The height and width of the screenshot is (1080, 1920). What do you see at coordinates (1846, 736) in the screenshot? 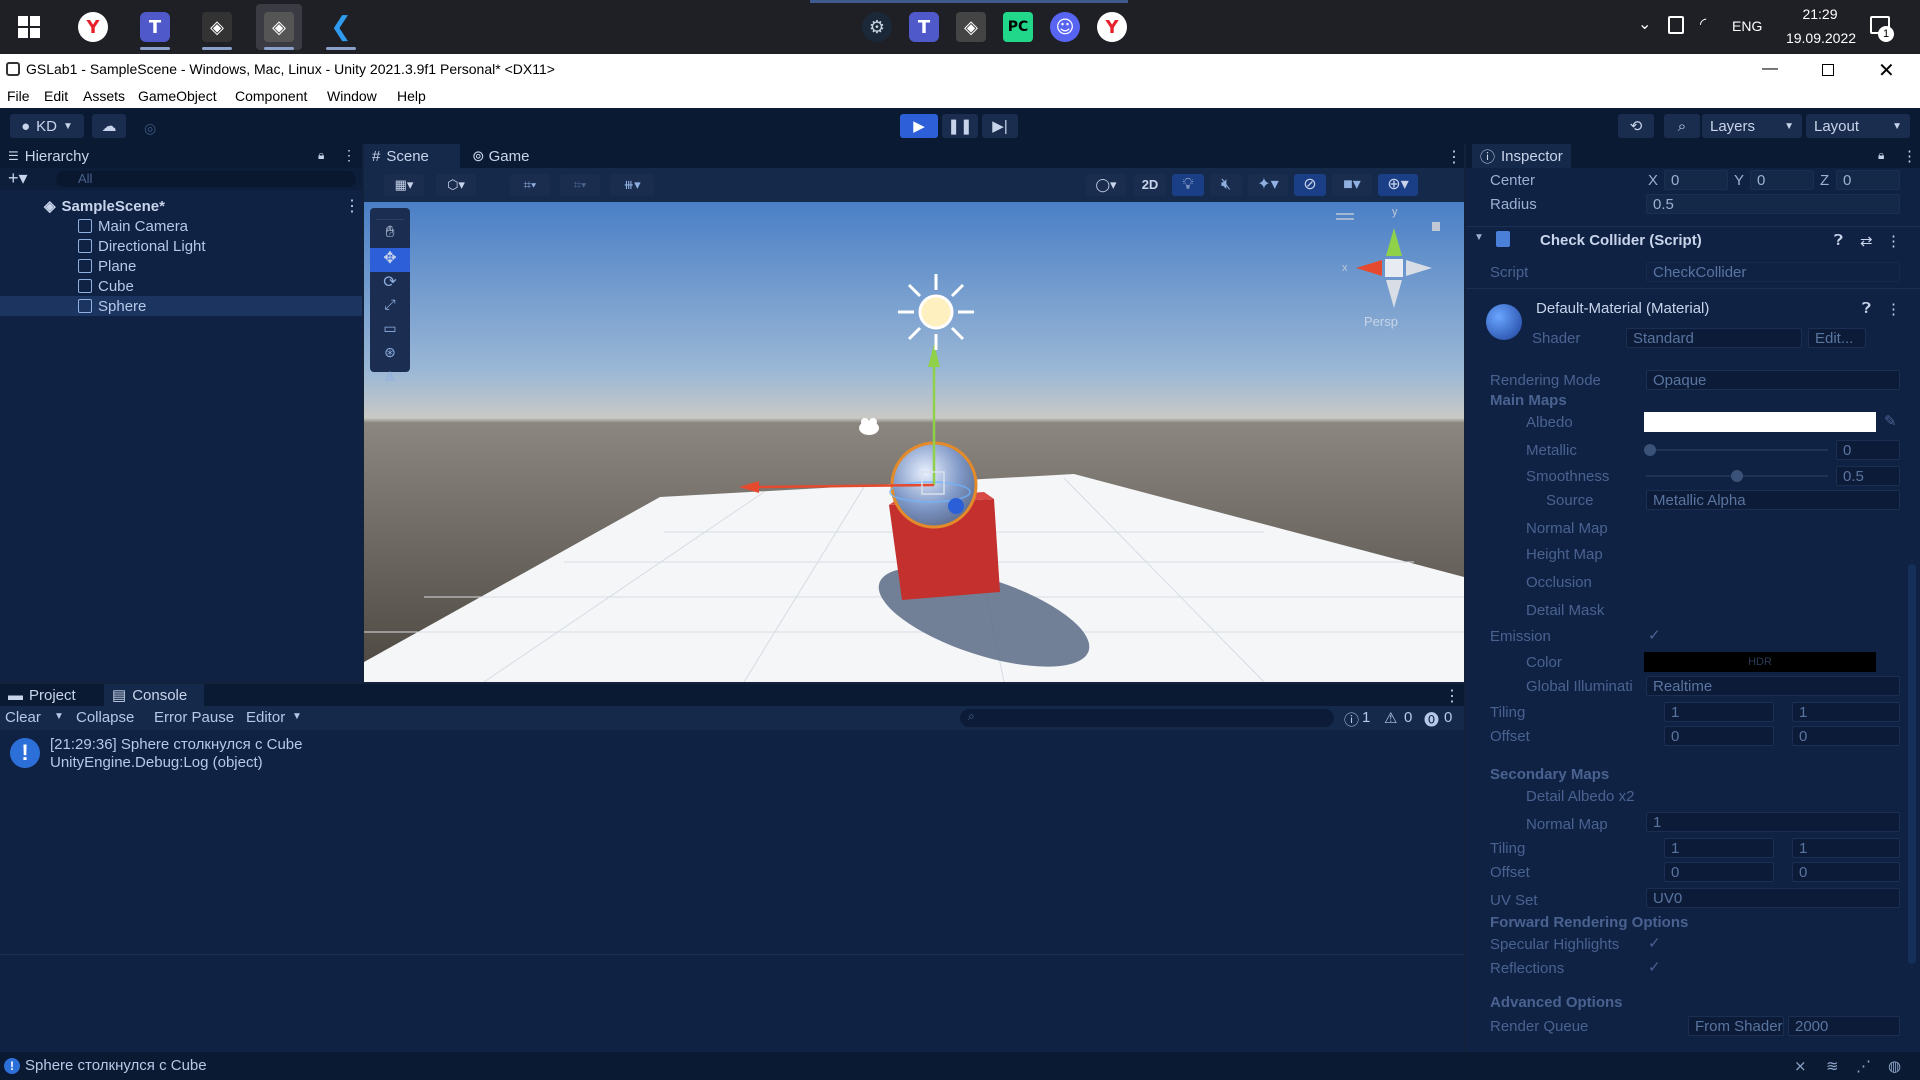
I see `offset-y-field: 0` at bounding box center [1846, 736].